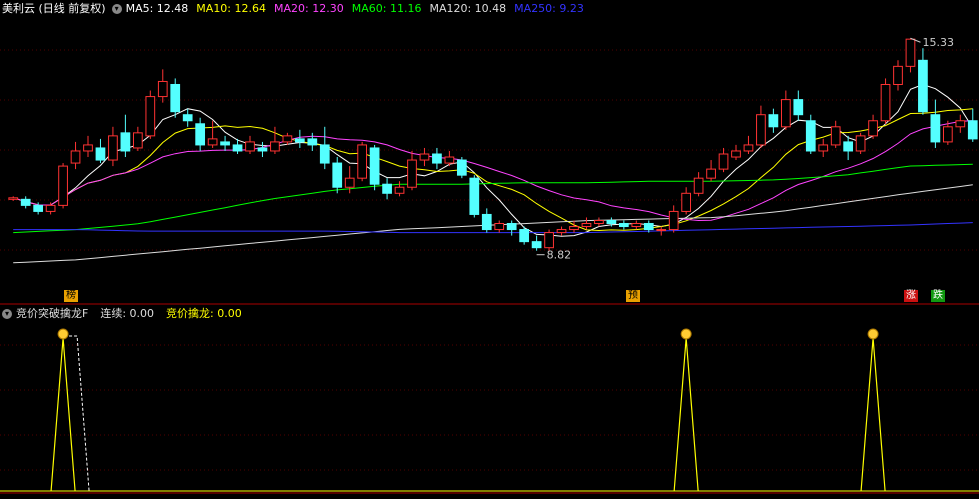  I want to click on ma250-line, so click(493, 228).